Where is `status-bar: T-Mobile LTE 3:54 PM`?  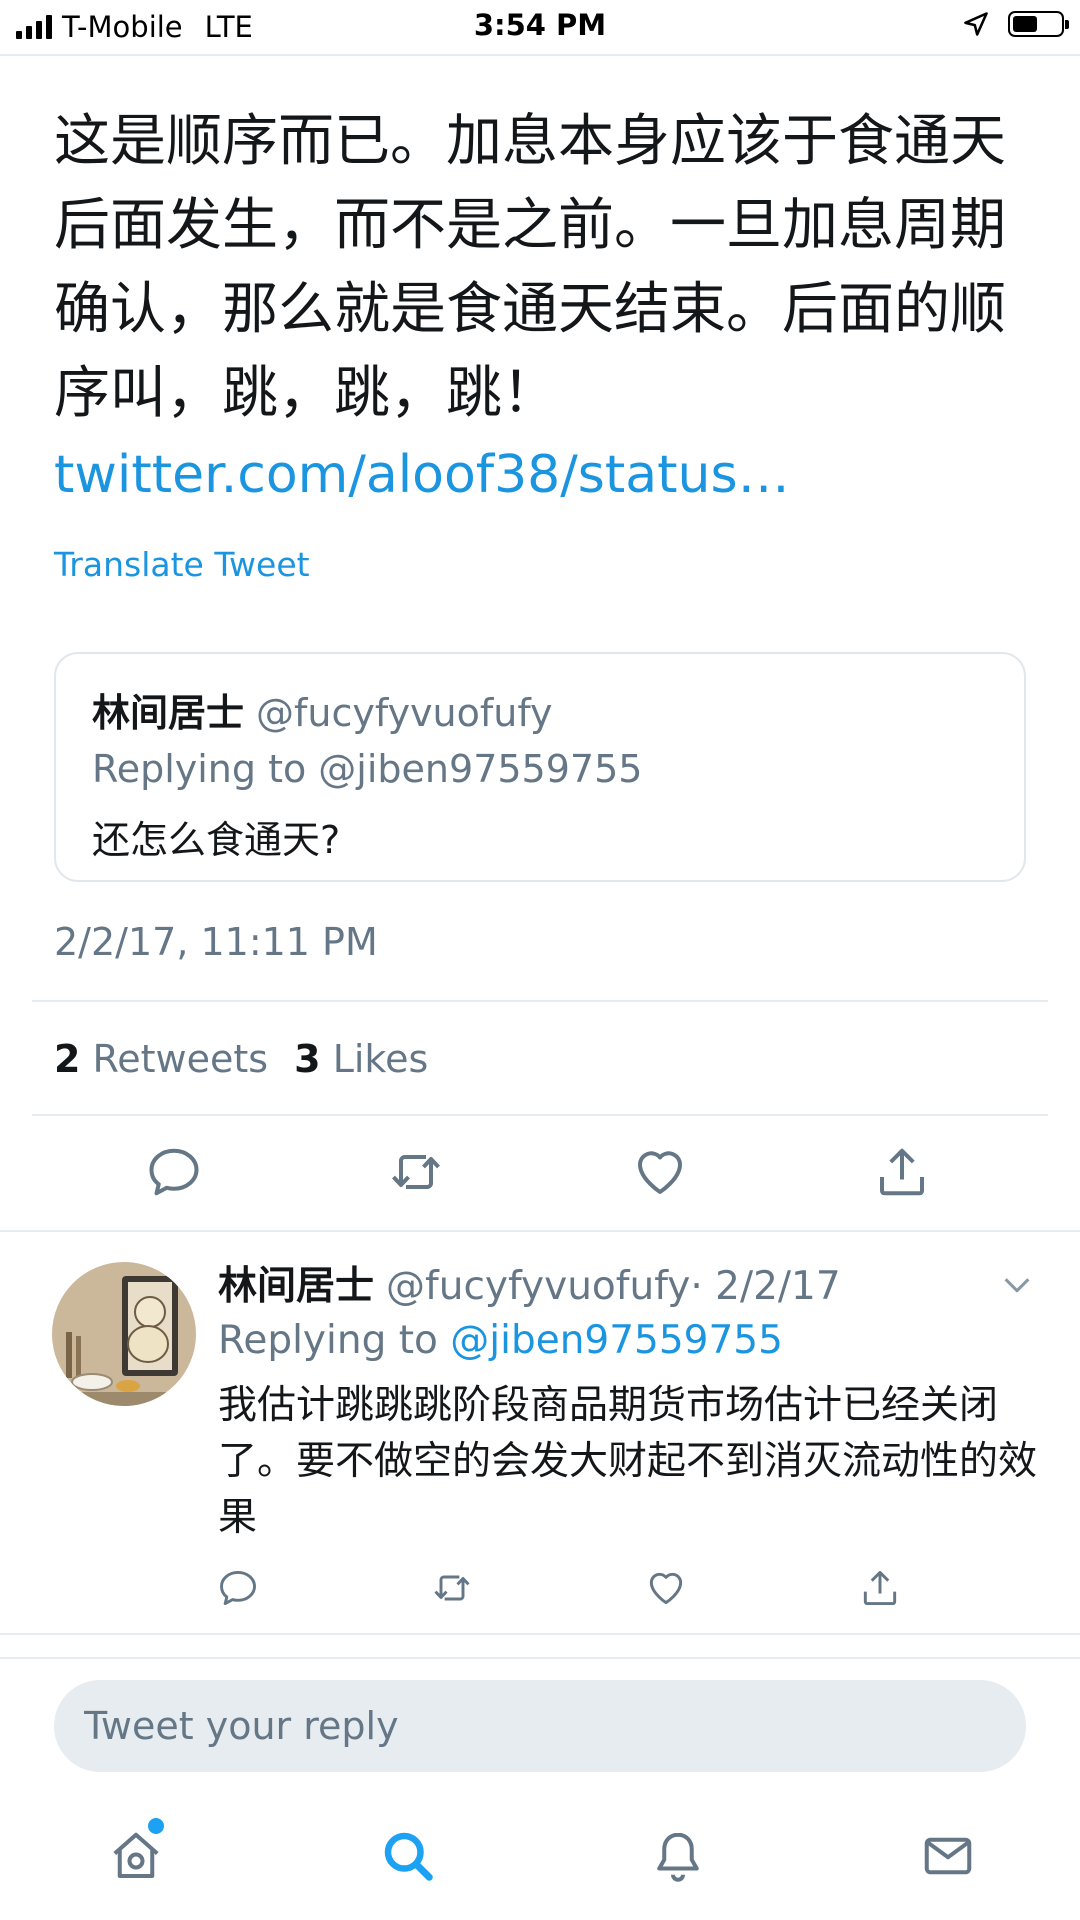
status-bar: T-Mobile LTE 3:54 PM is located at coordinates (540, 28).